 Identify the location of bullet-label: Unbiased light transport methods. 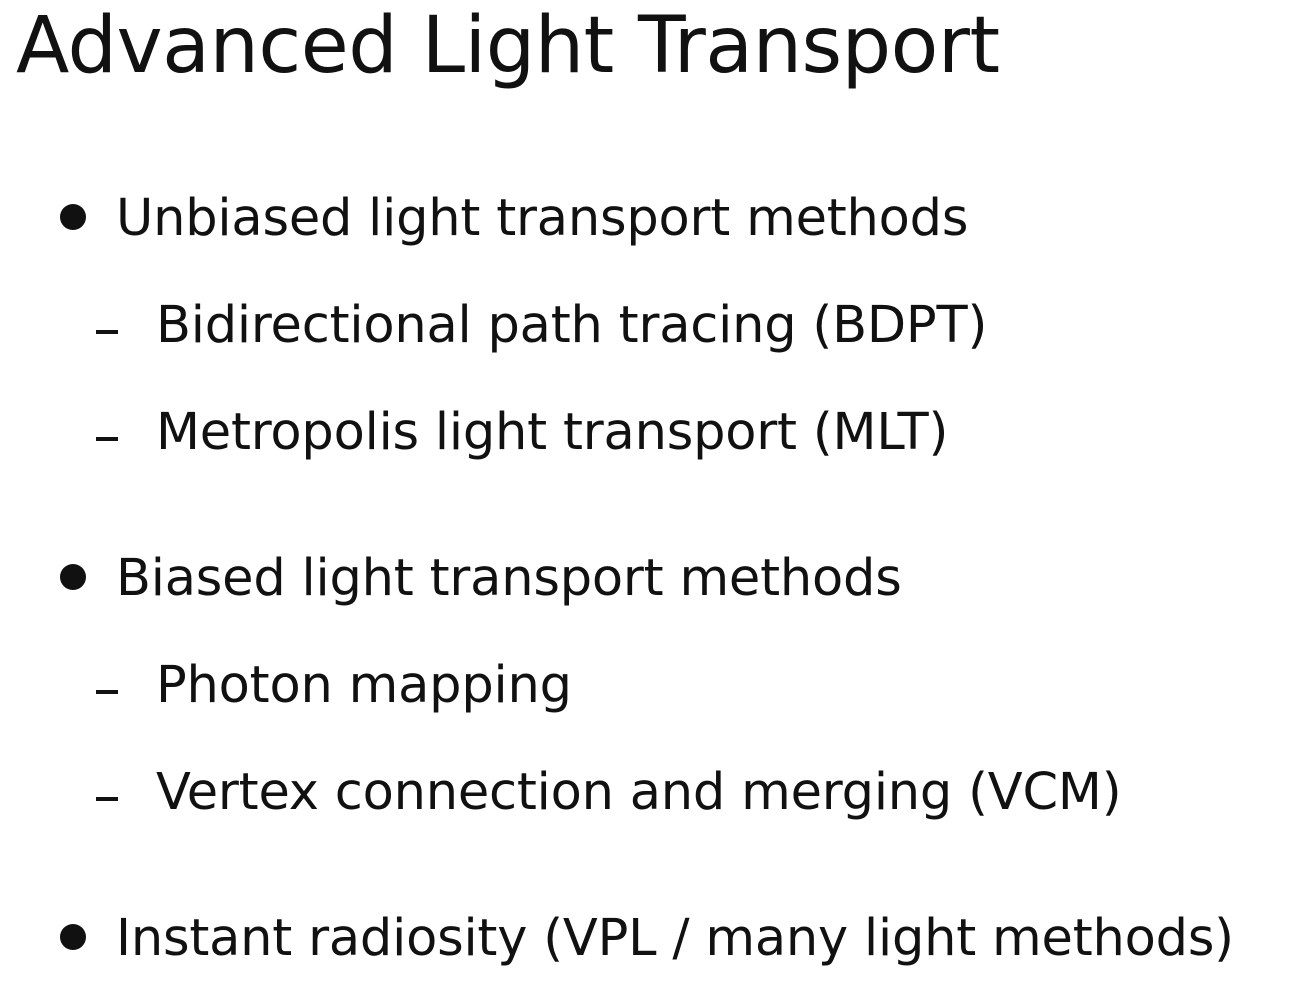
(542, 218).